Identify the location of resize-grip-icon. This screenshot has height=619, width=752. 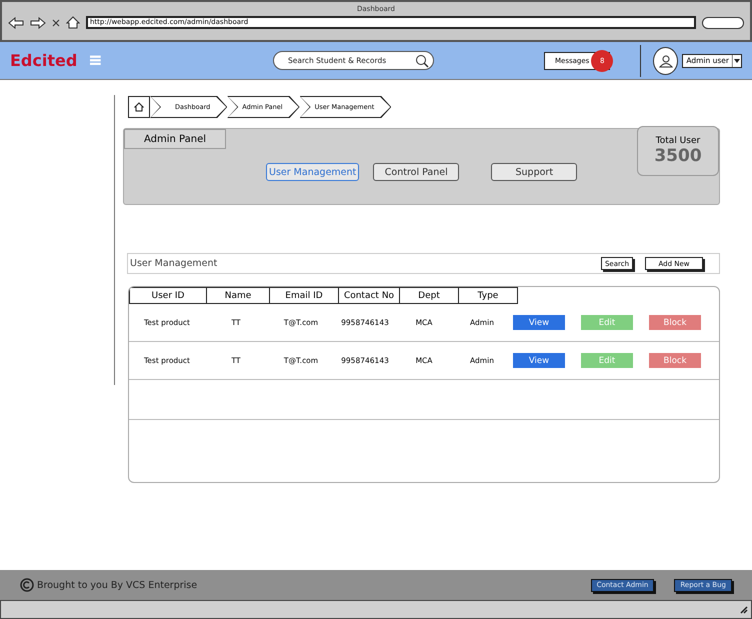
(744, 610).